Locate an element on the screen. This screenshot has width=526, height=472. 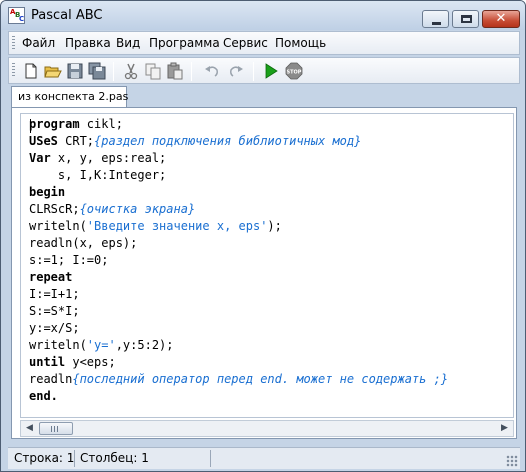
code-text: y:=x/S; is located at coordinates (54, 328).